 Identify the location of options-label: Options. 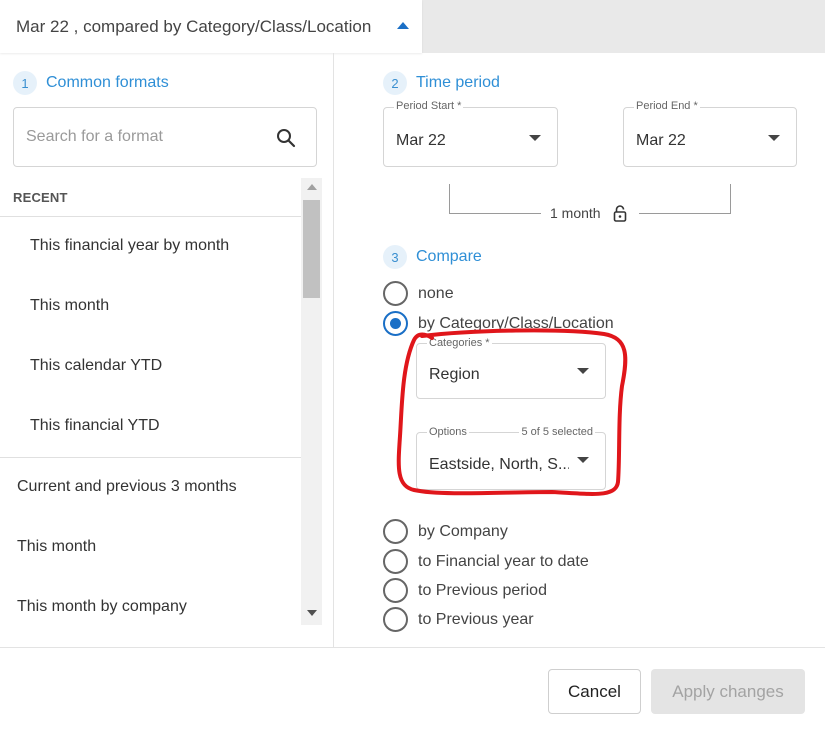
(448, 432).